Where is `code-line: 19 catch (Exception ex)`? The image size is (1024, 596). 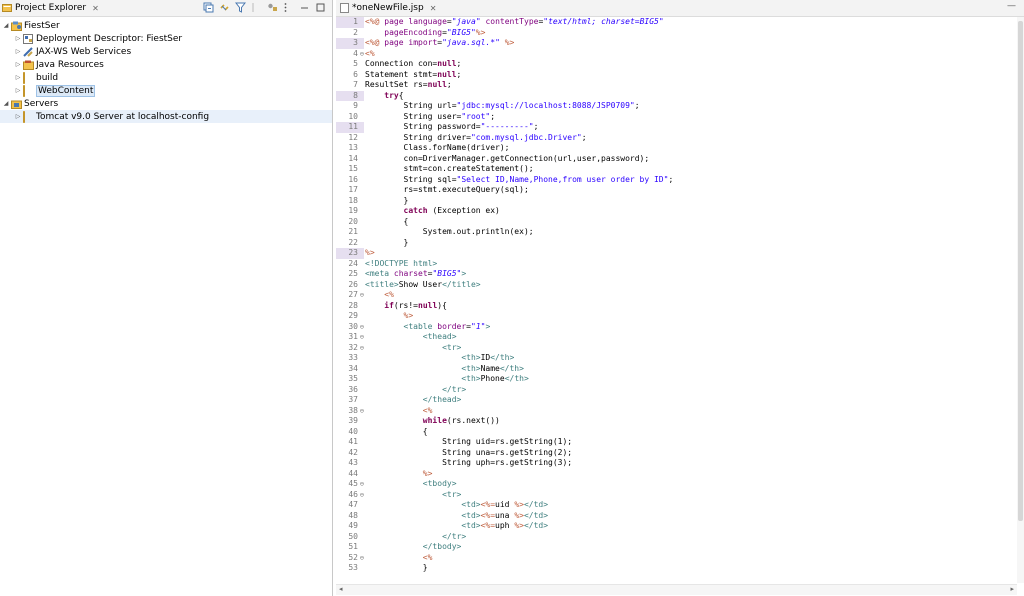 code-line: 19 catch (Exception ex) is located at coordinates (676, 211).